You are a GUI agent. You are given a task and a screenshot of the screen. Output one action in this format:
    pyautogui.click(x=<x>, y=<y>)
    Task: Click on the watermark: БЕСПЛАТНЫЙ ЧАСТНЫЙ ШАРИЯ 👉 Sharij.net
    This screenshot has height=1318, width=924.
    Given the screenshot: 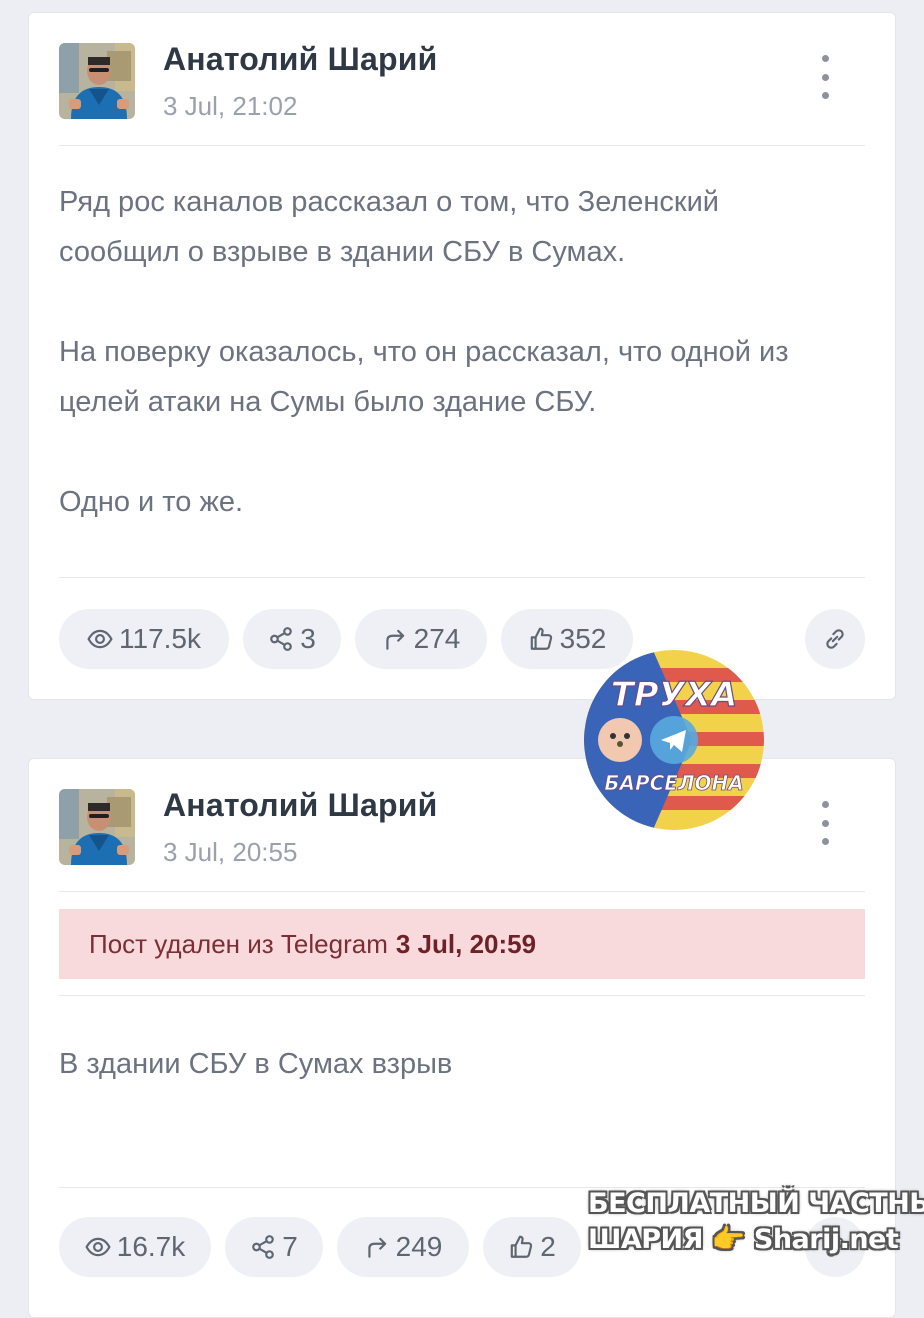 What is the action you would take?
    pyautogui.click(x=756, y=1222)
    